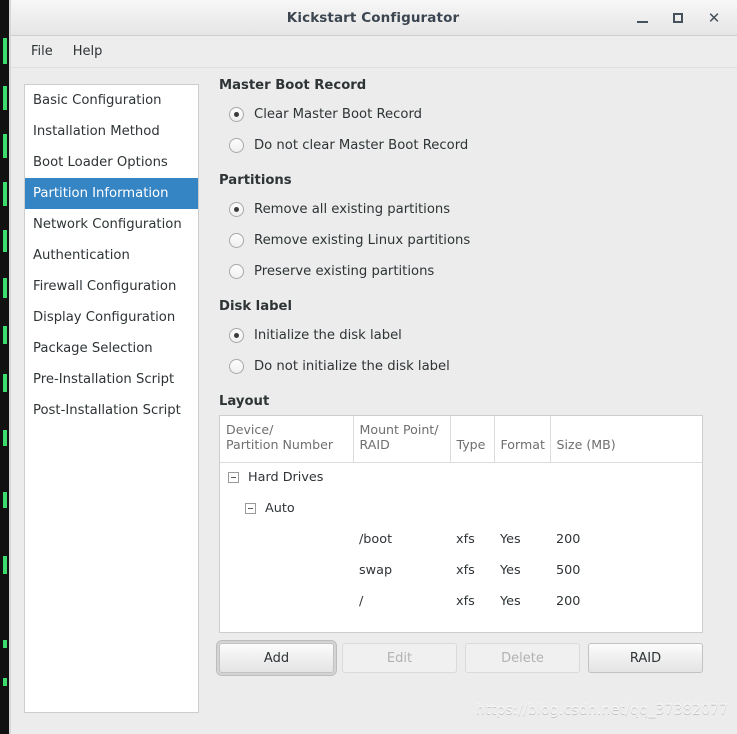  I want to click on column-header-size-line1: Size (MB), so click(586, 444).